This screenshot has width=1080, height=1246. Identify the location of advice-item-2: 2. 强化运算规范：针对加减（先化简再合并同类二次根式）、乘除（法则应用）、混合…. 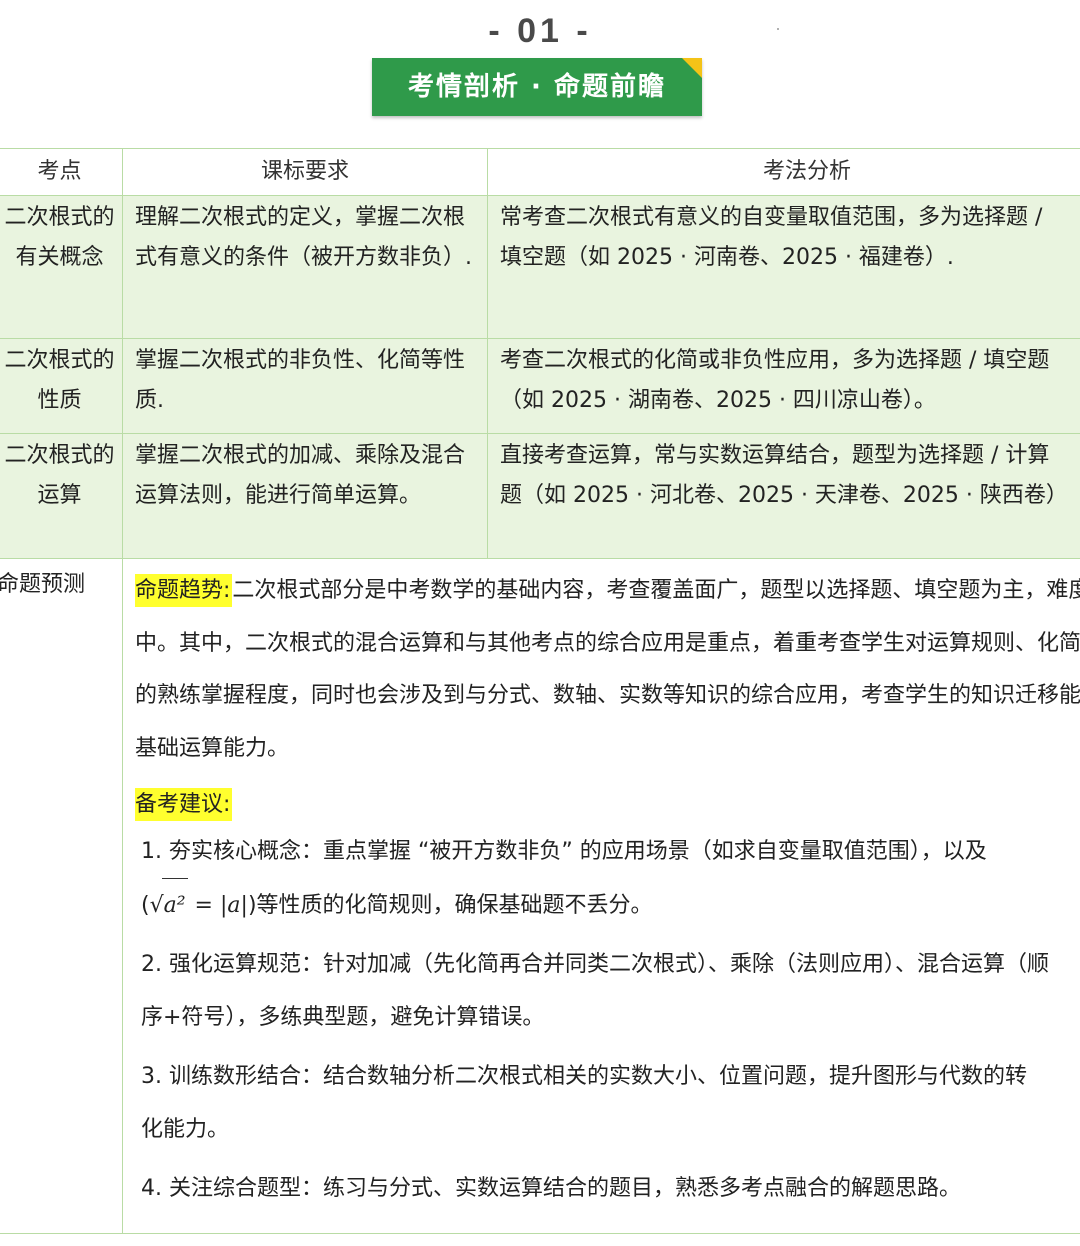
(610, 991).